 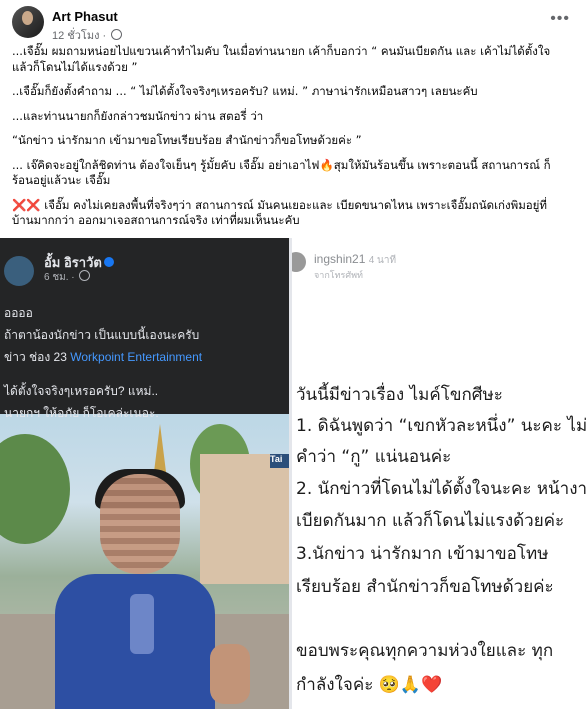 I want to click on left-name-text: อั้ม อิราวัต, so click(x=73, y=262).